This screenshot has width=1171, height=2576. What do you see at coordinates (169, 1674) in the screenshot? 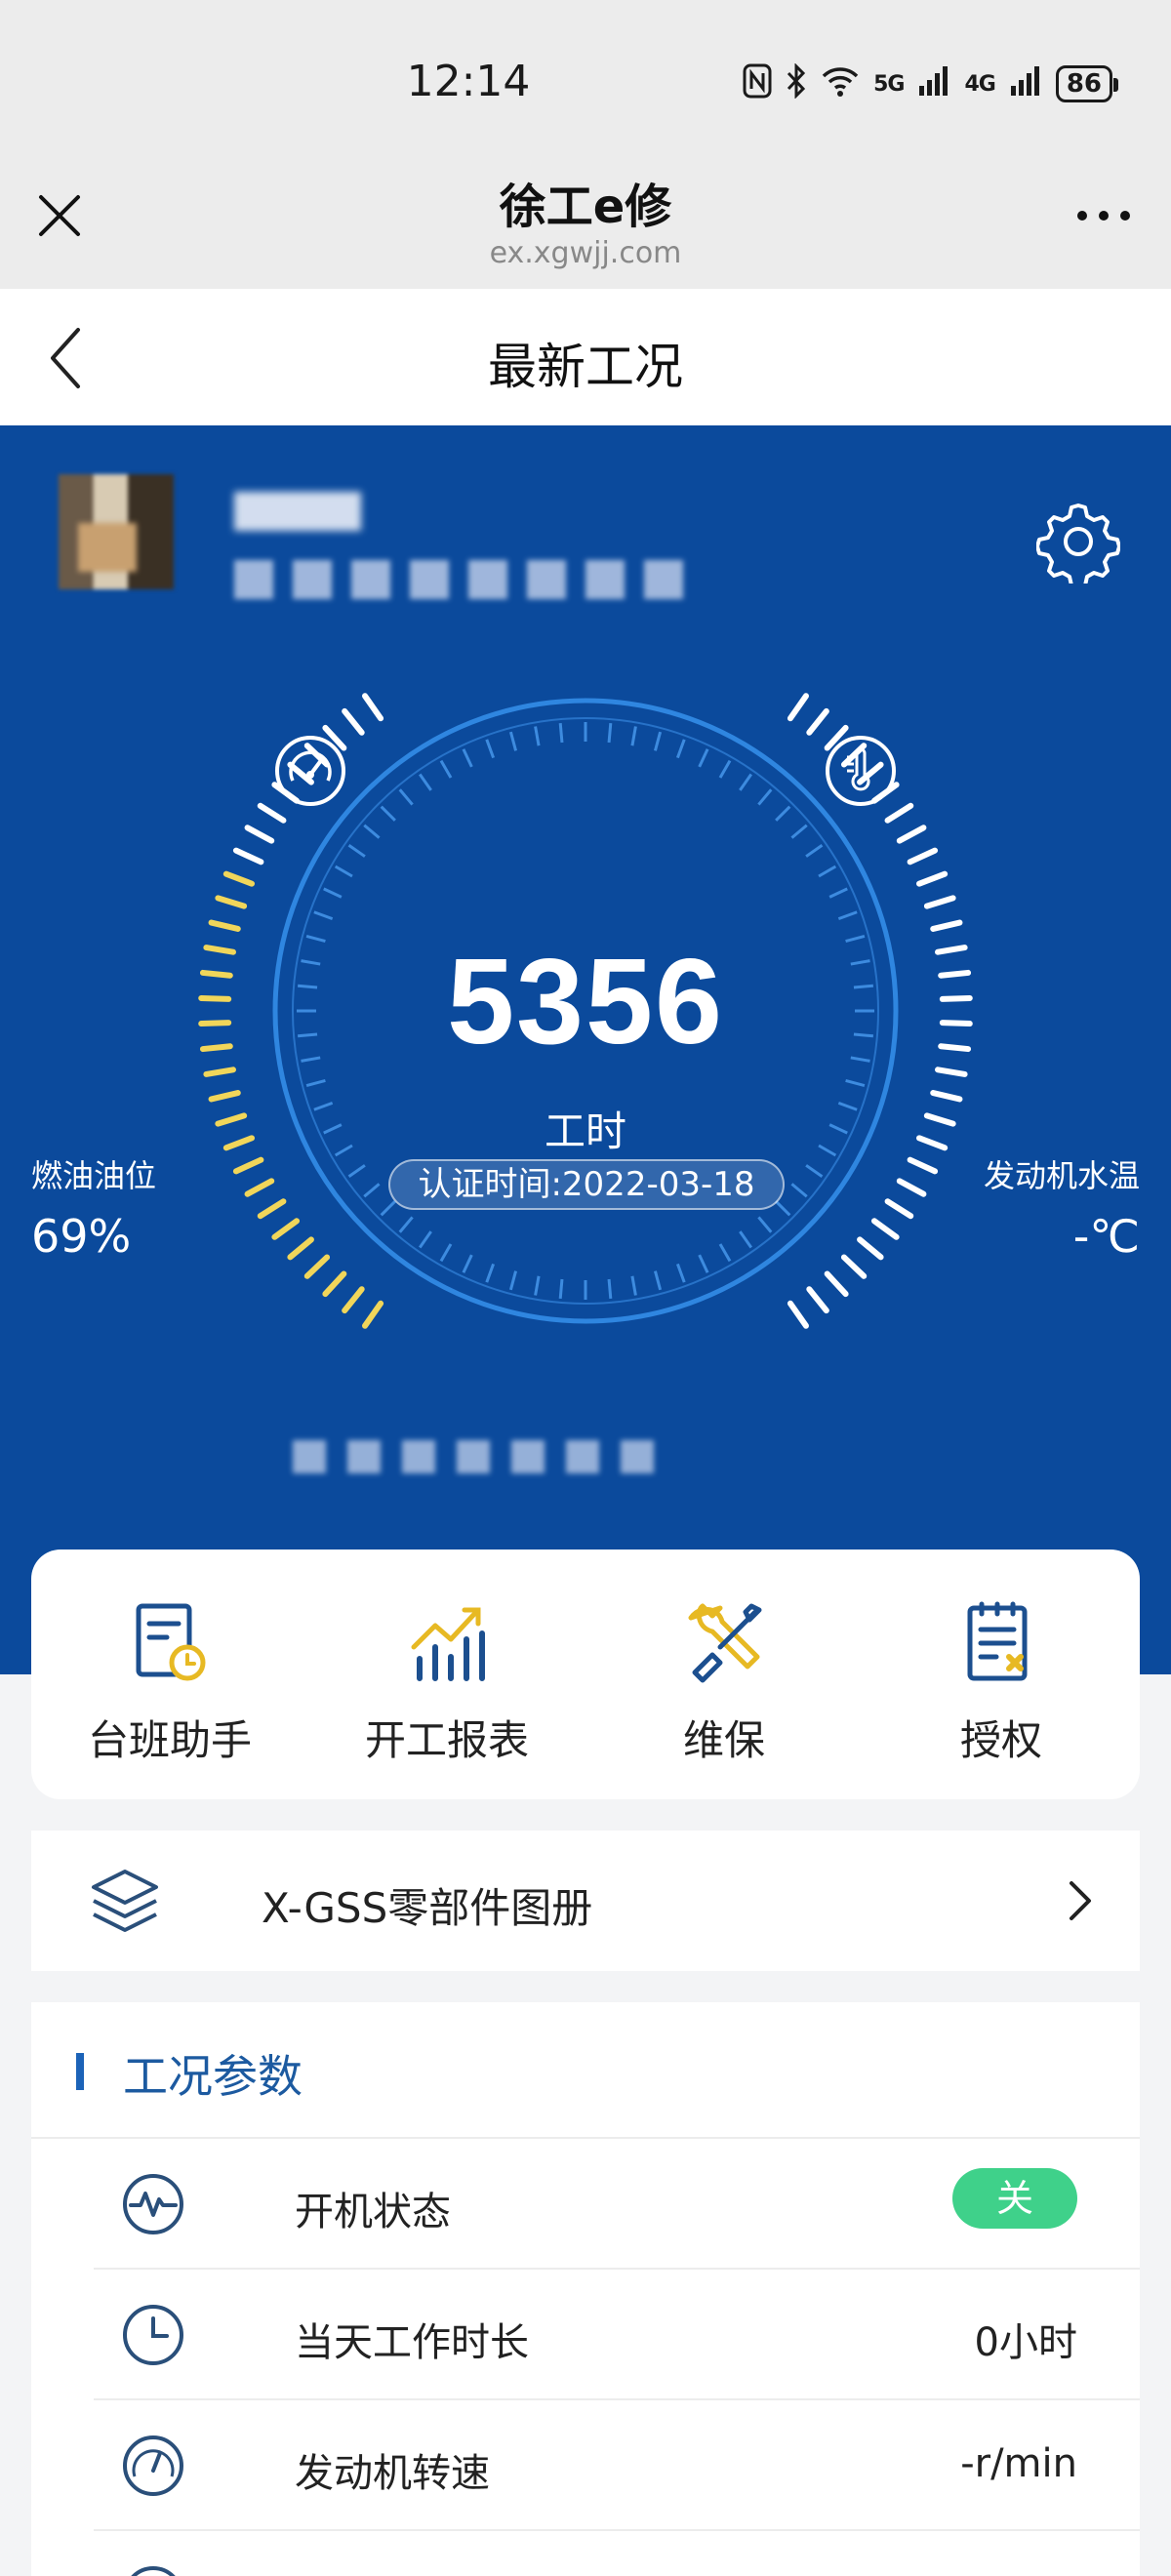
I see `action-shift-assistant: 台班助手` at bounding box center [169, 1674].